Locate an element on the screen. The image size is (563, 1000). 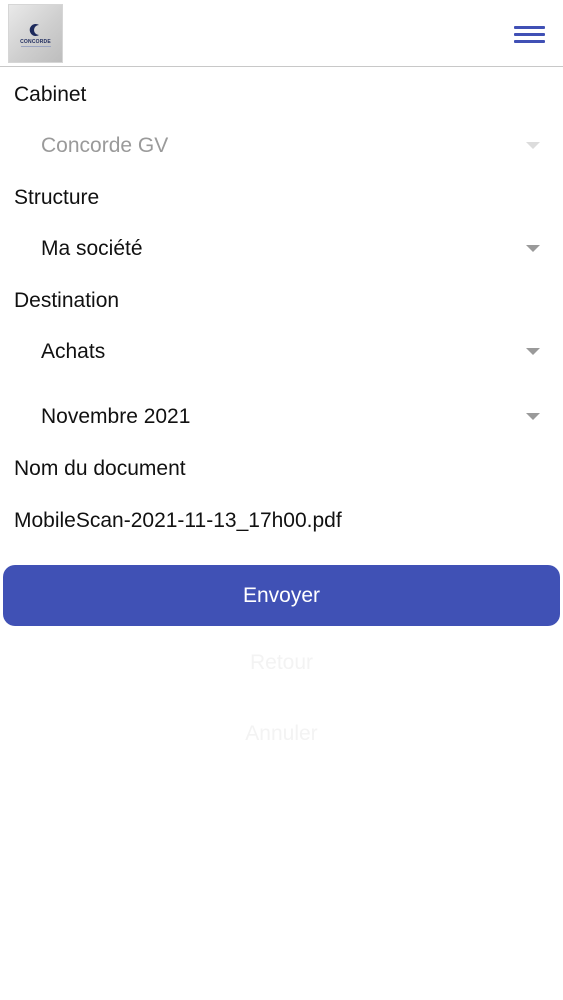
structure-select: Ma société is located at coordinates (281, 249).